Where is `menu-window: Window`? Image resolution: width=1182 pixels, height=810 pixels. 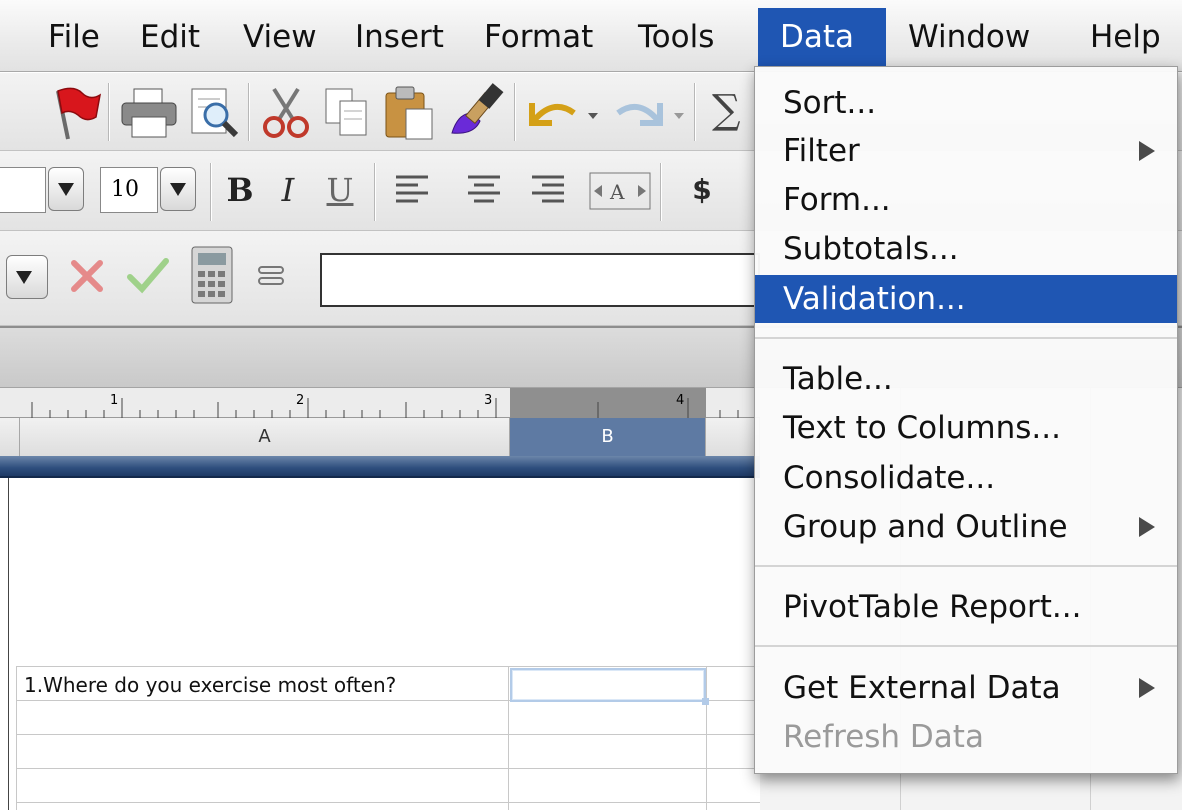 menu-window: Window is located at coordinates (969, 37).